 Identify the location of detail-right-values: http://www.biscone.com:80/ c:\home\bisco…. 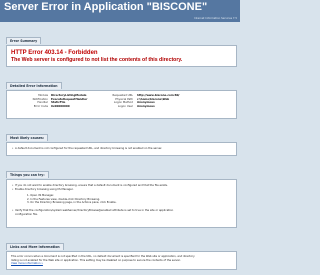
(184, 100).